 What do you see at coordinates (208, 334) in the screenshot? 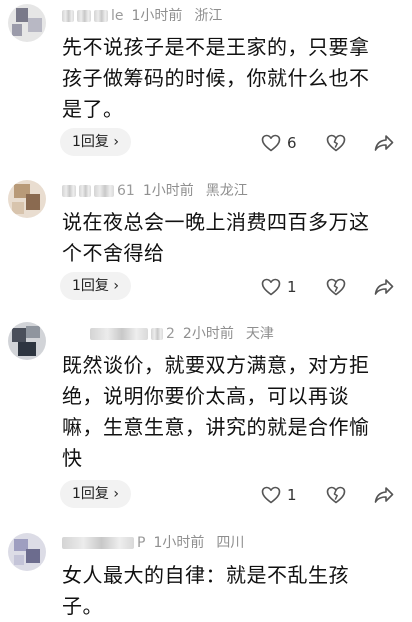
I see `comment-time: 2小时前` at bounding box center [208, 334].